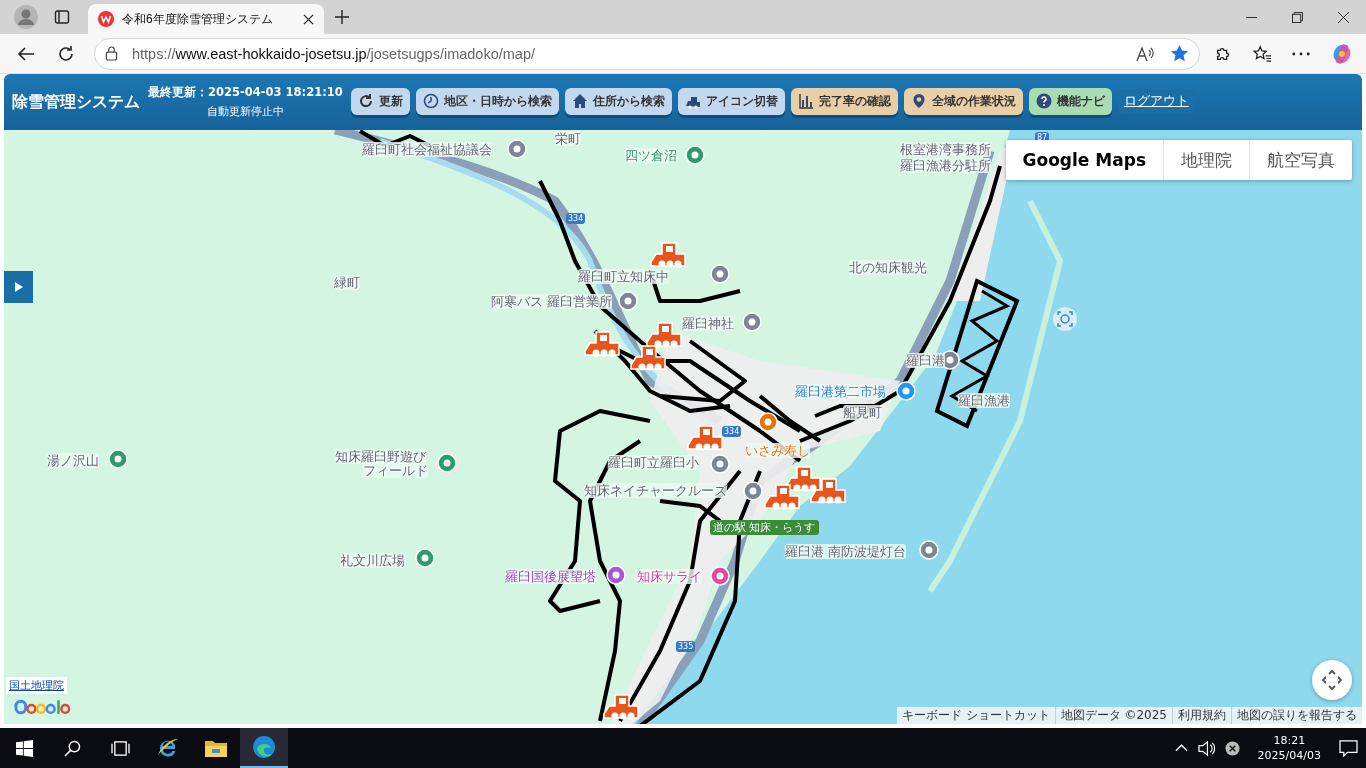 The image size is (1366, 768). Describe the element at coordinates (1113, 715) in the screenshot. I see `map-footer-link: 地図データ ©2025` at that location.